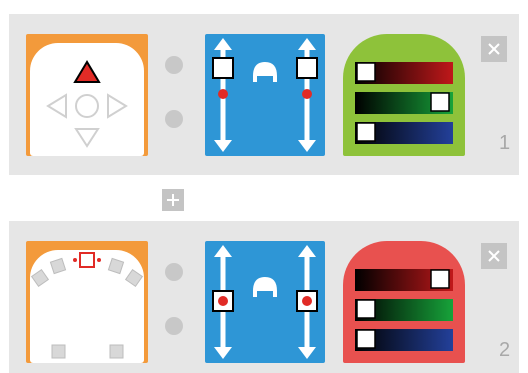 The image size is (528, 373). I want to click on prox-sensor-center, so click(87, 260).